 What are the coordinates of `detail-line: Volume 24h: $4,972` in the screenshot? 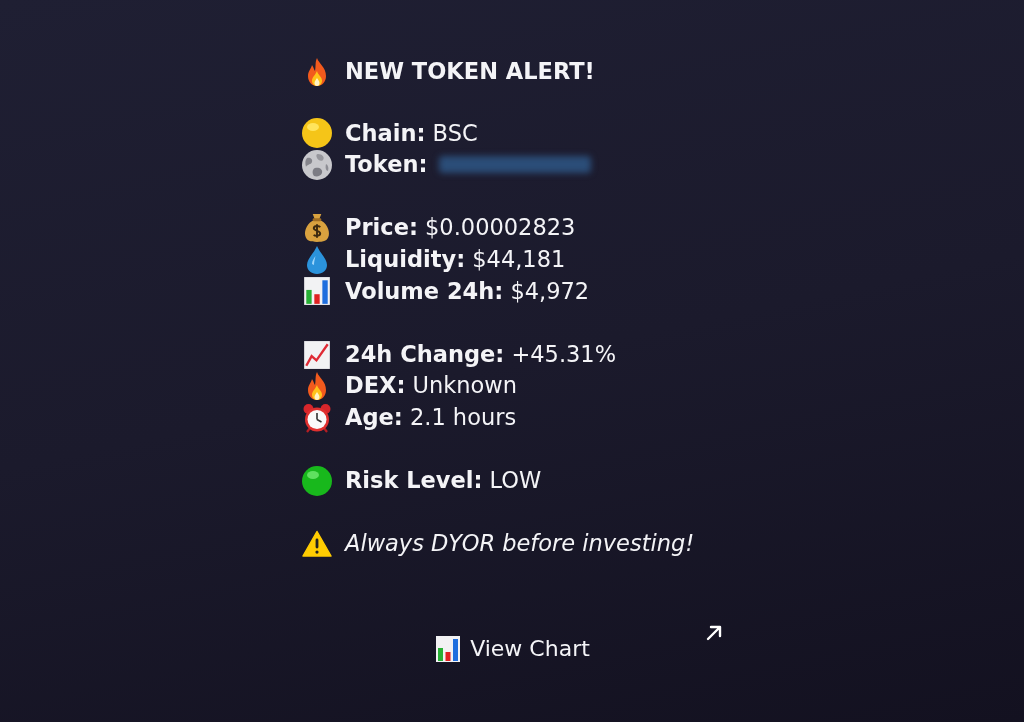 It's located at (467, 291).